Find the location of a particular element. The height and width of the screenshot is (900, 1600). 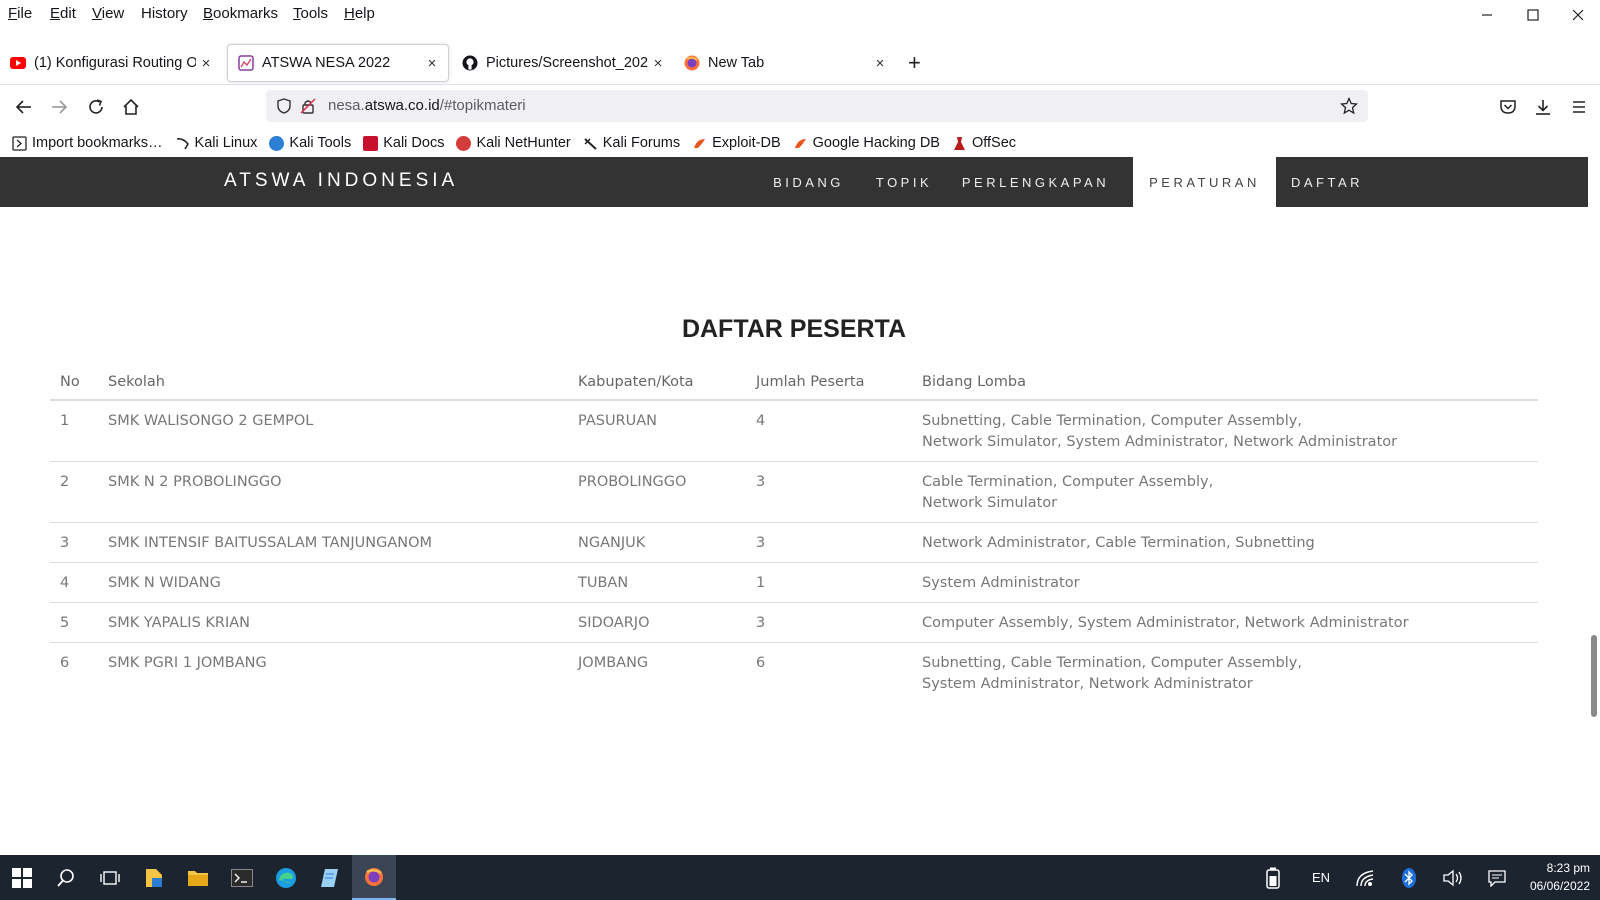

menu-view: View is located at coordinates (108, 13).